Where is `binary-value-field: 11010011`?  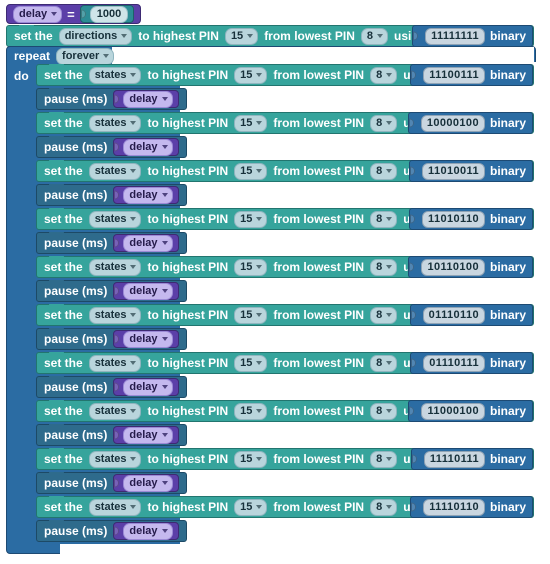
binary-value-field: 11010011 is located at coordinates (453, 171).